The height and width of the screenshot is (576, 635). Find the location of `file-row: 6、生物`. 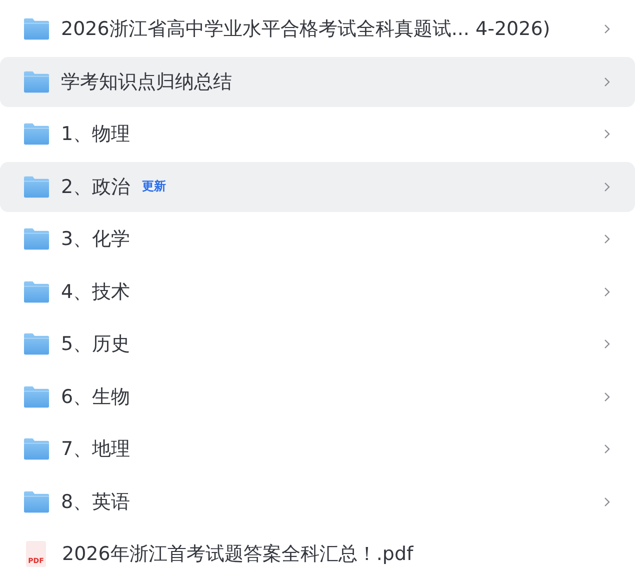

file-row: 6、生物 is located at coordinates (317, 397).